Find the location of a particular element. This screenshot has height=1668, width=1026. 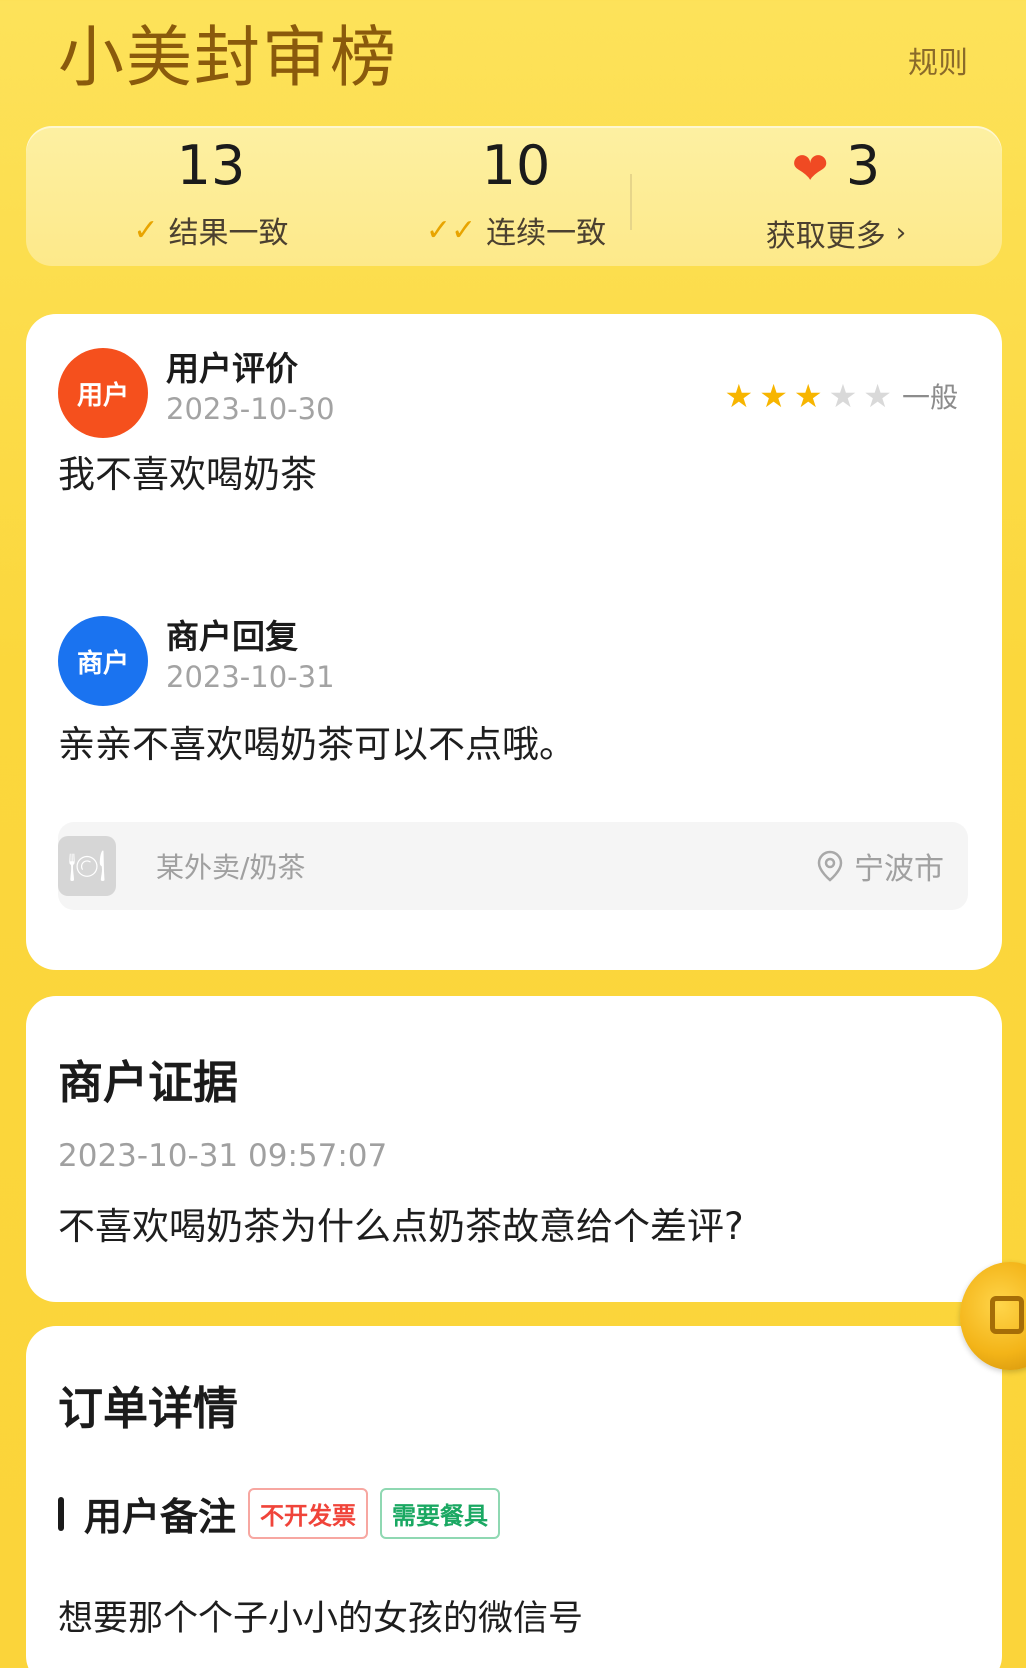

user-note-header: 用户备注 不开发票 需要餐具 is located at coordinates (279, 1513).